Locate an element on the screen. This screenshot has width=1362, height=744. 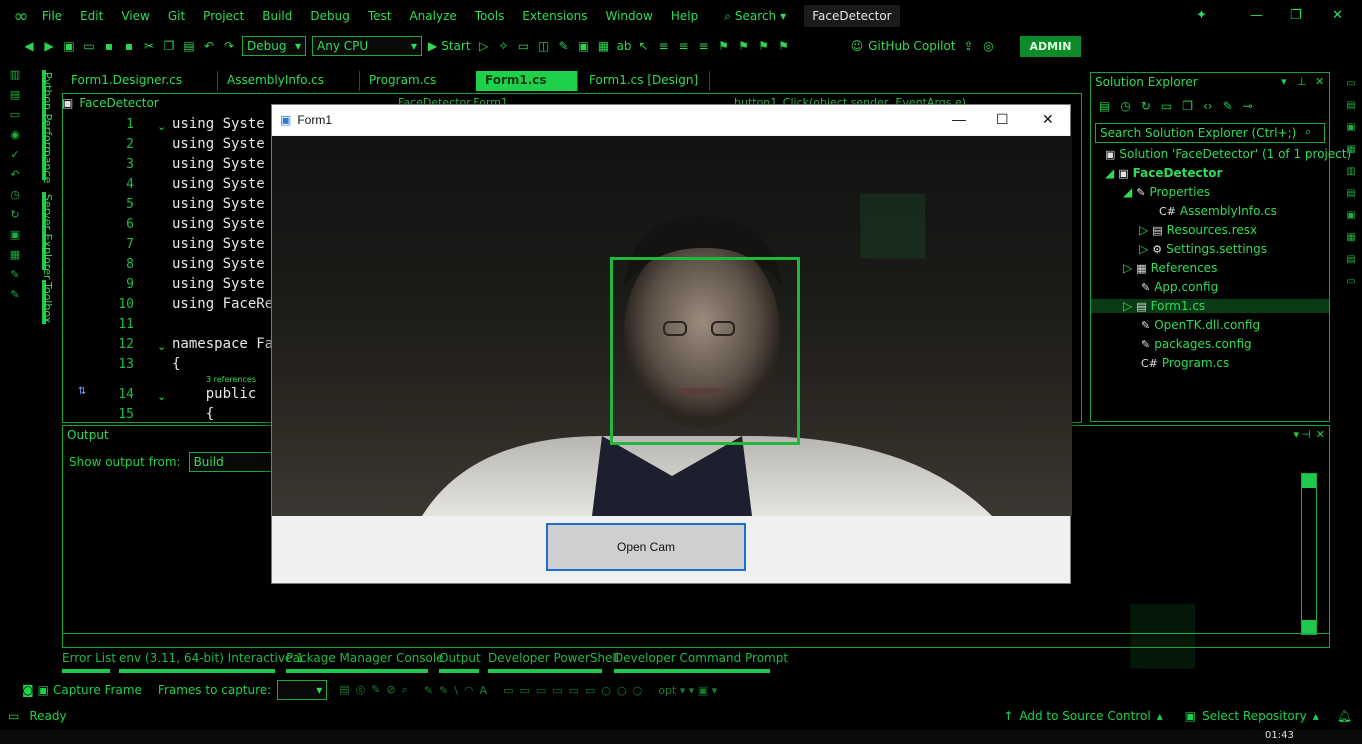
tree-item-opentk-config: ✎ OpenTK.dll.config is located at coordinates (1200, 325).